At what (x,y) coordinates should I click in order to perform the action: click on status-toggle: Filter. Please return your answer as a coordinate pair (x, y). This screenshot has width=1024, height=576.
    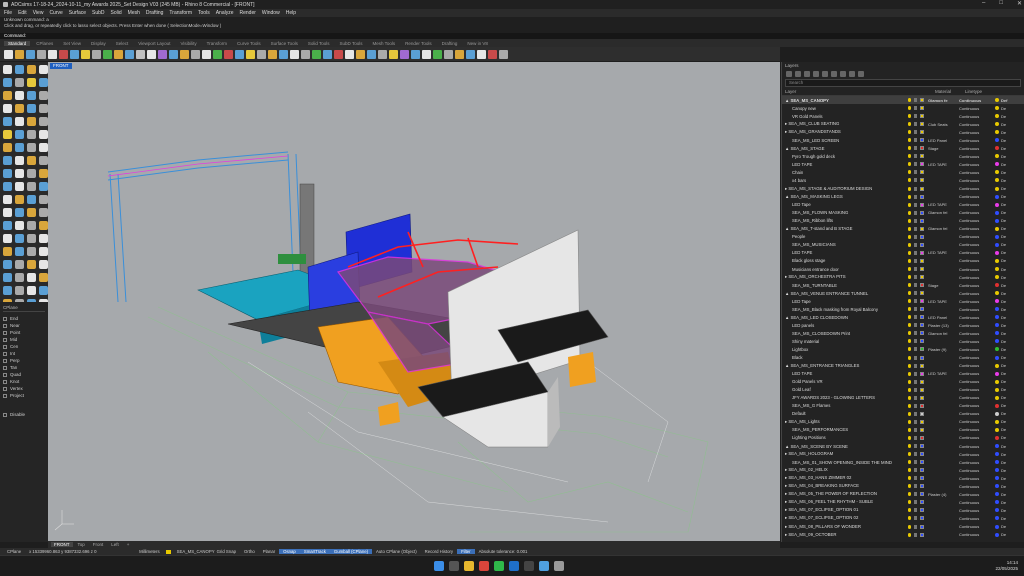
    Looking at the image, I should click on (466, 551).